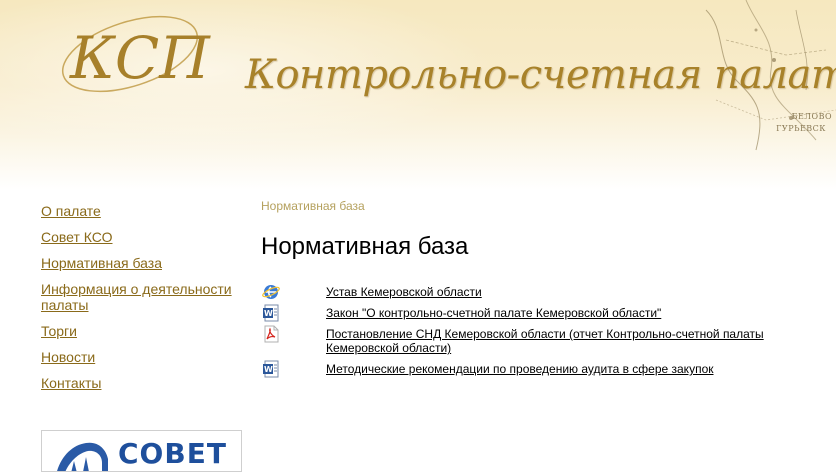 This screenshot has height=472, width=836. I want to click on council-emblem-icon, so click(82, 456).